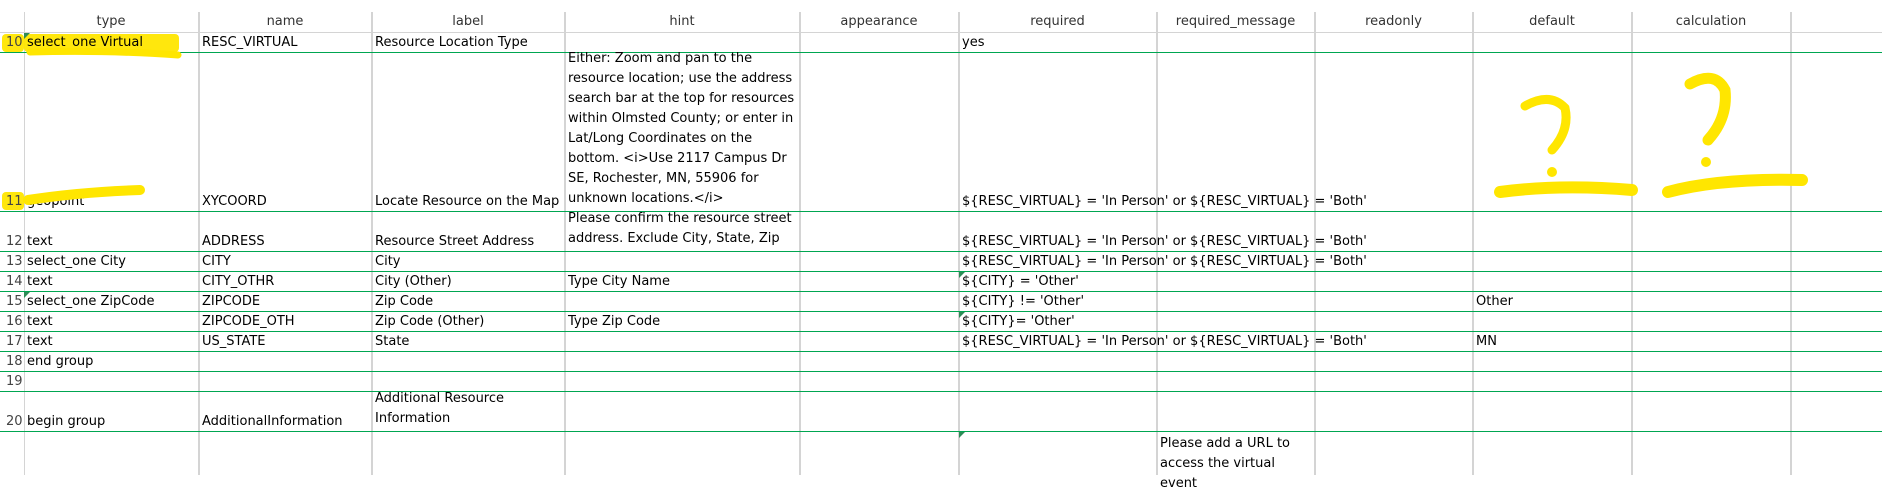  I want to click on cell-name: US_STATE, so click(285, 341).